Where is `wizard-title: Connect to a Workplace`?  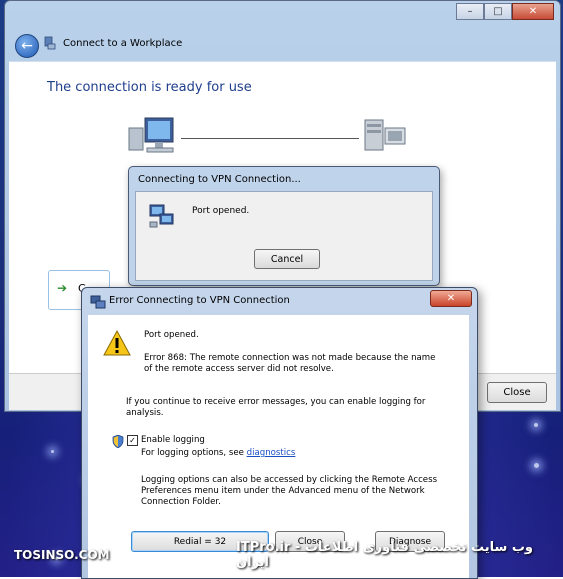 wizard-title: Connect to a Workplace is located at coordinates (123, 43).